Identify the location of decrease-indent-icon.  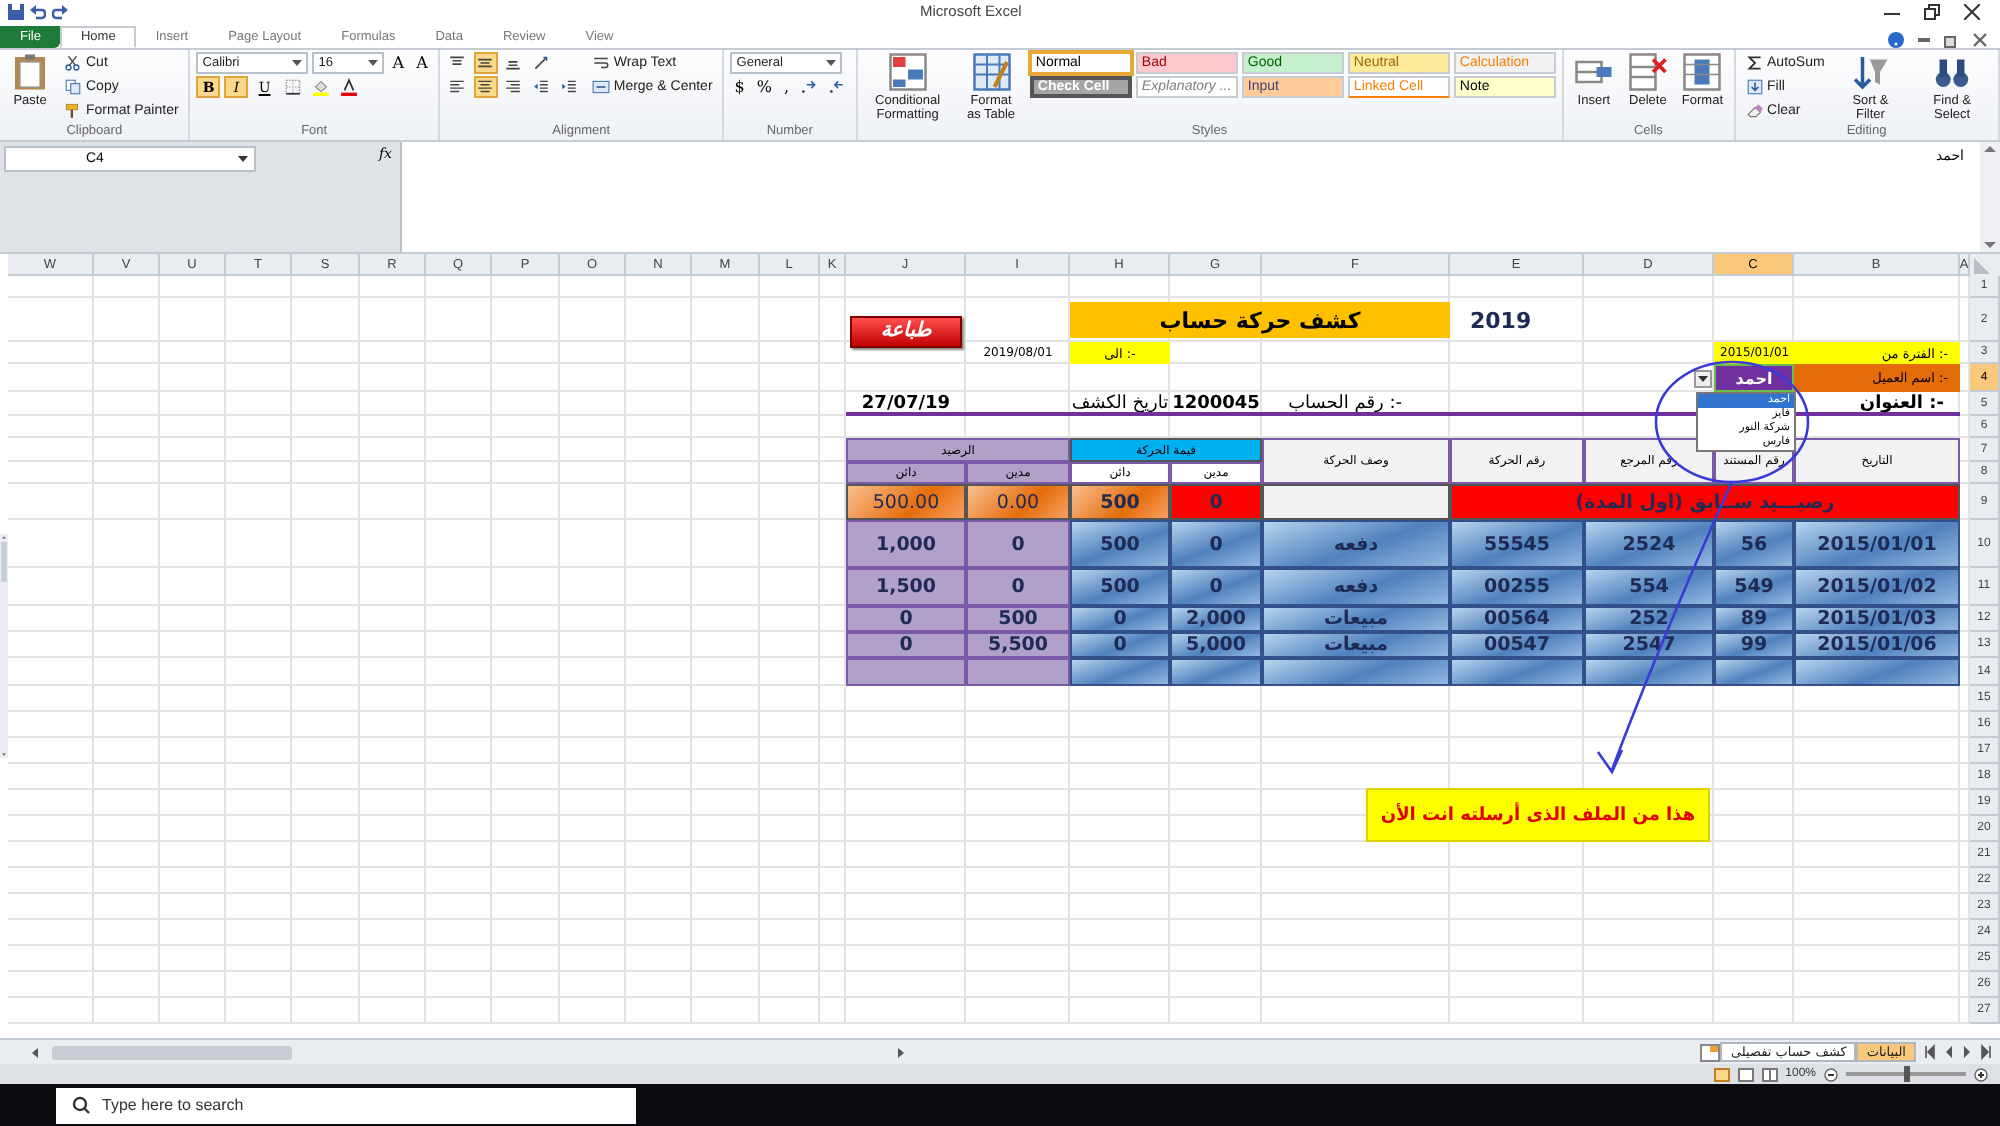
(541, 87).